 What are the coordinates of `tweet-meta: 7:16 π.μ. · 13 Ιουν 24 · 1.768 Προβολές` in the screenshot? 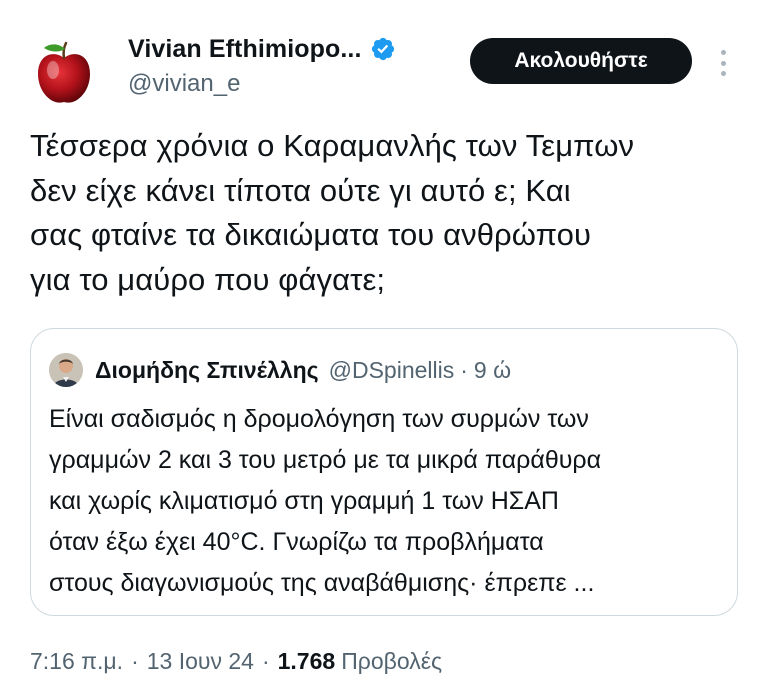 It's located at (236, 661).